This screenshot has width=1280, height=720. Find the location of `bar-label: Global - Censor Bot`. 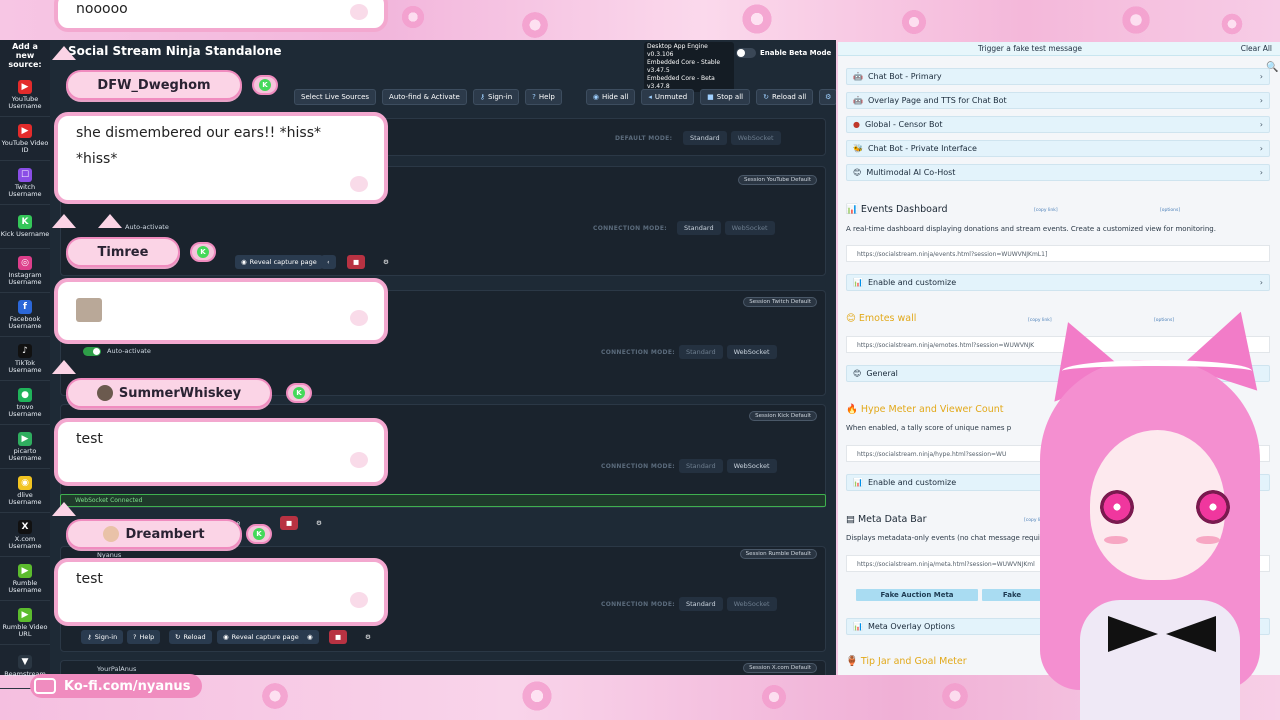

bar-label: Global - Censor Bot is located at coordinates (903, 124).